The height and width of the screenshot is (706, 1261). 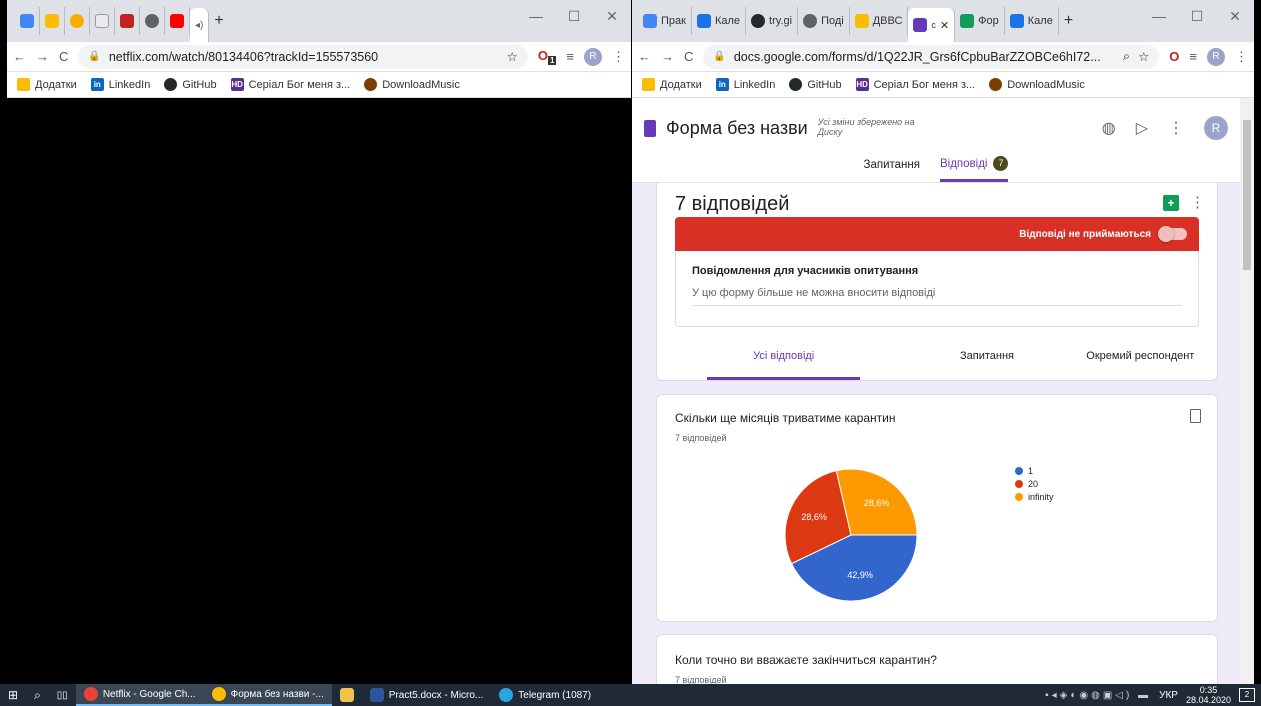 I want to click on tab-netflix: ◂), so click(x=200, y=25).